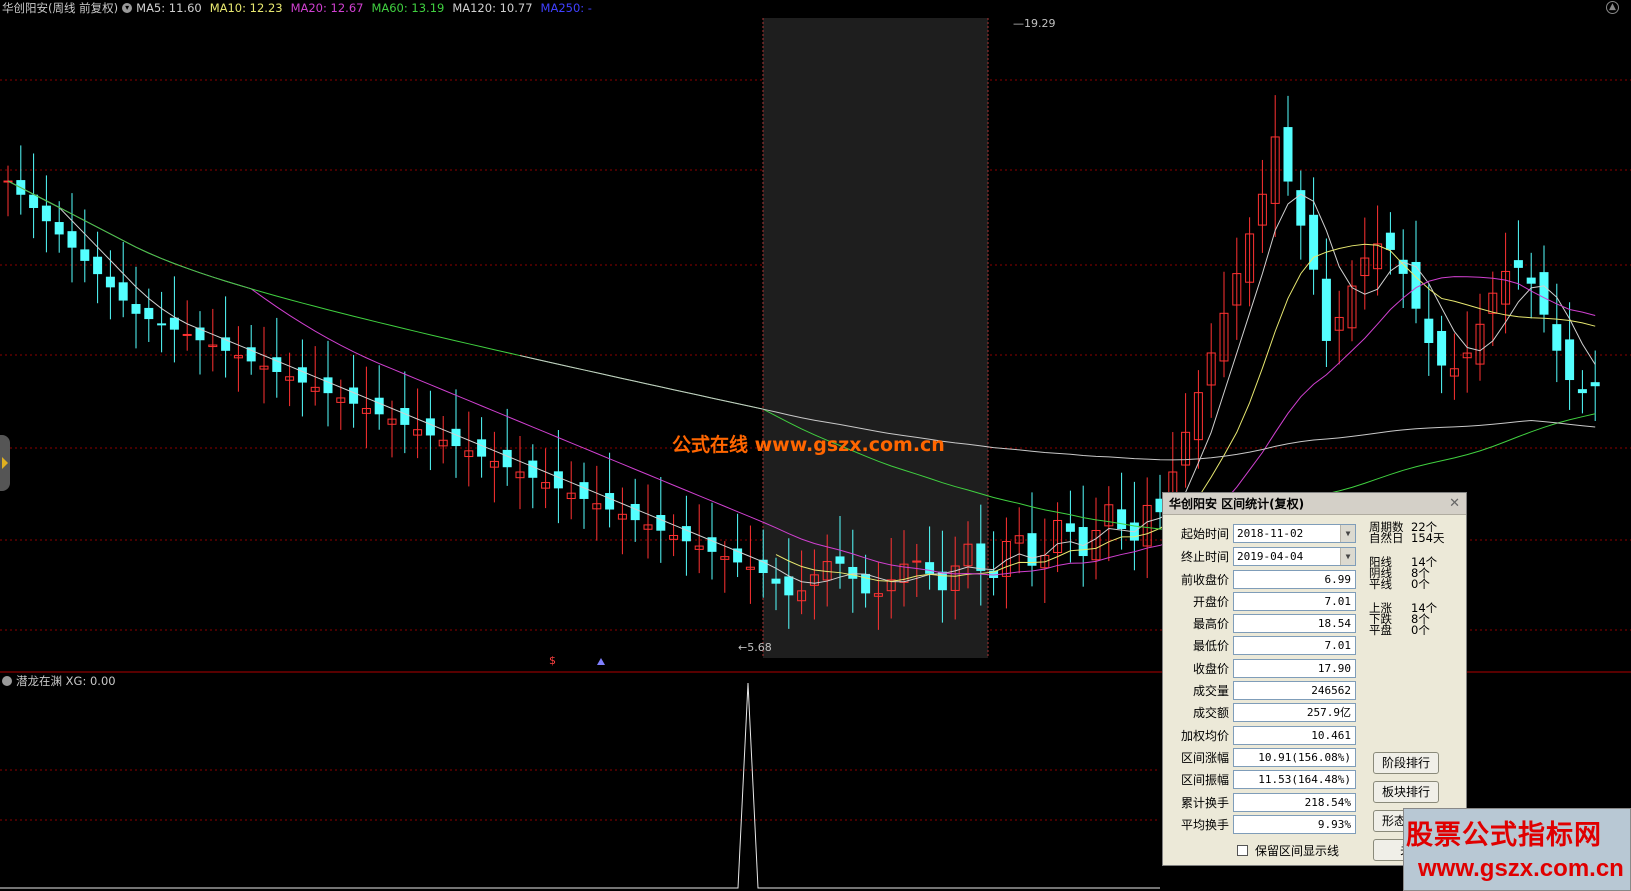  I want to click on lower-indicator-title: 潜龙在渊 XG: 0.00, so click(66, 681).